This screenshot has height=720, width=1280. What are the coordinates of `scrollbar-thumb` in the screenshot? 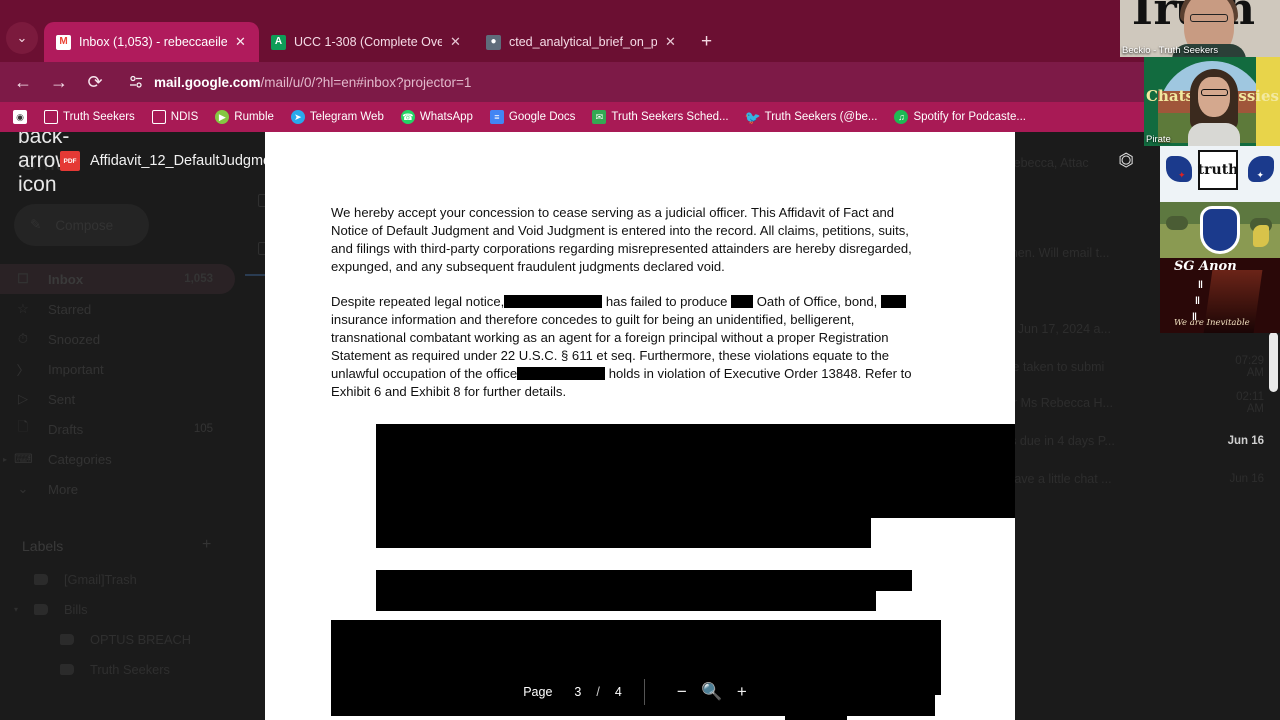 It's located at (1273, 362).